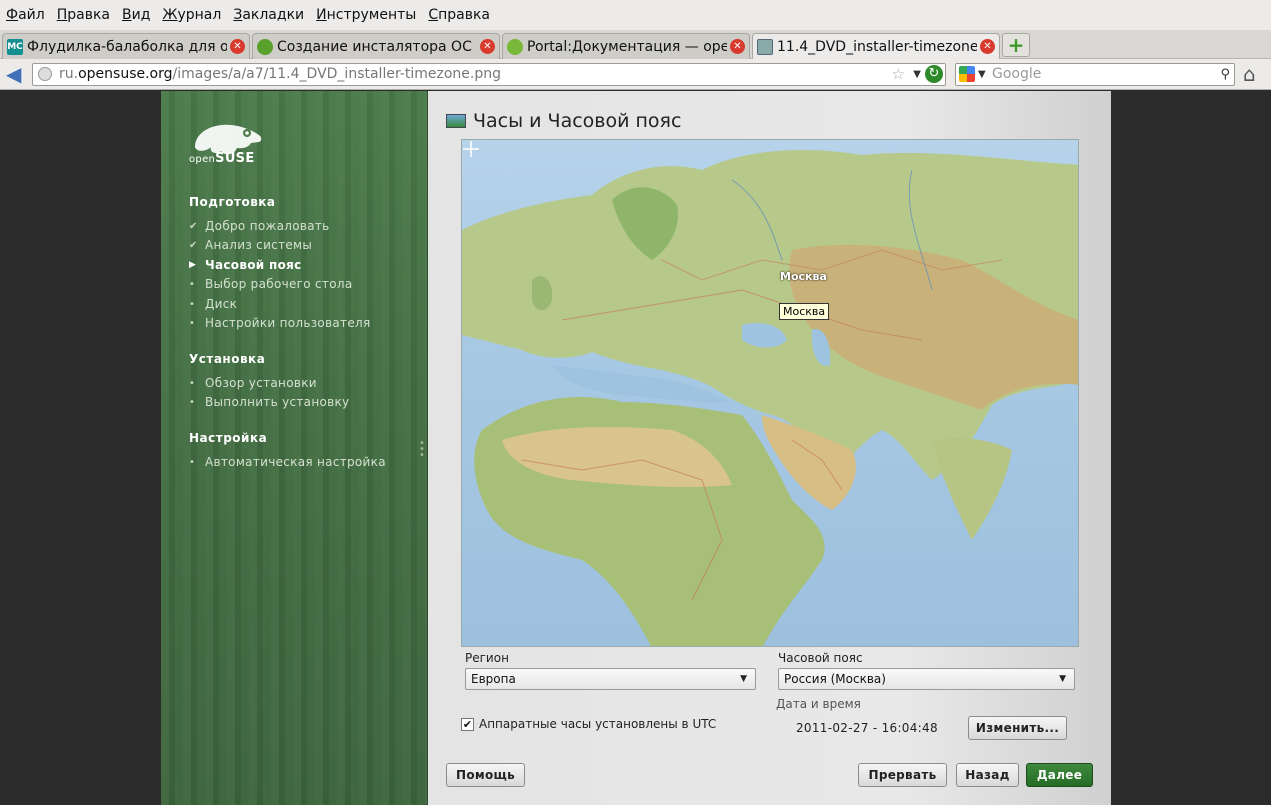  Describe the element at coordinates (765, 46) in the screenshot. I see `image-favicon-icon` at that location.